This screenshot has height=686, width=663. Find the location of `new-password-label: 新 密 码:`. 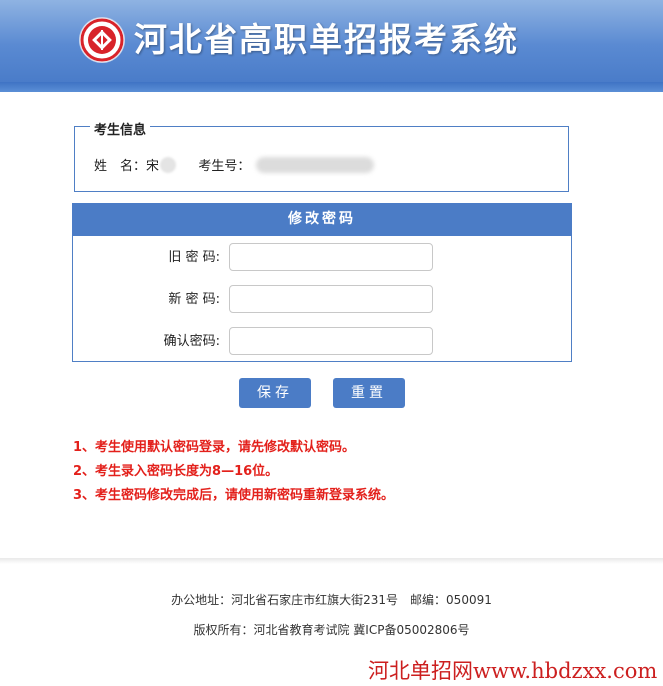

new-password-label: 新 密 码: is located at coordinates (194, 299).